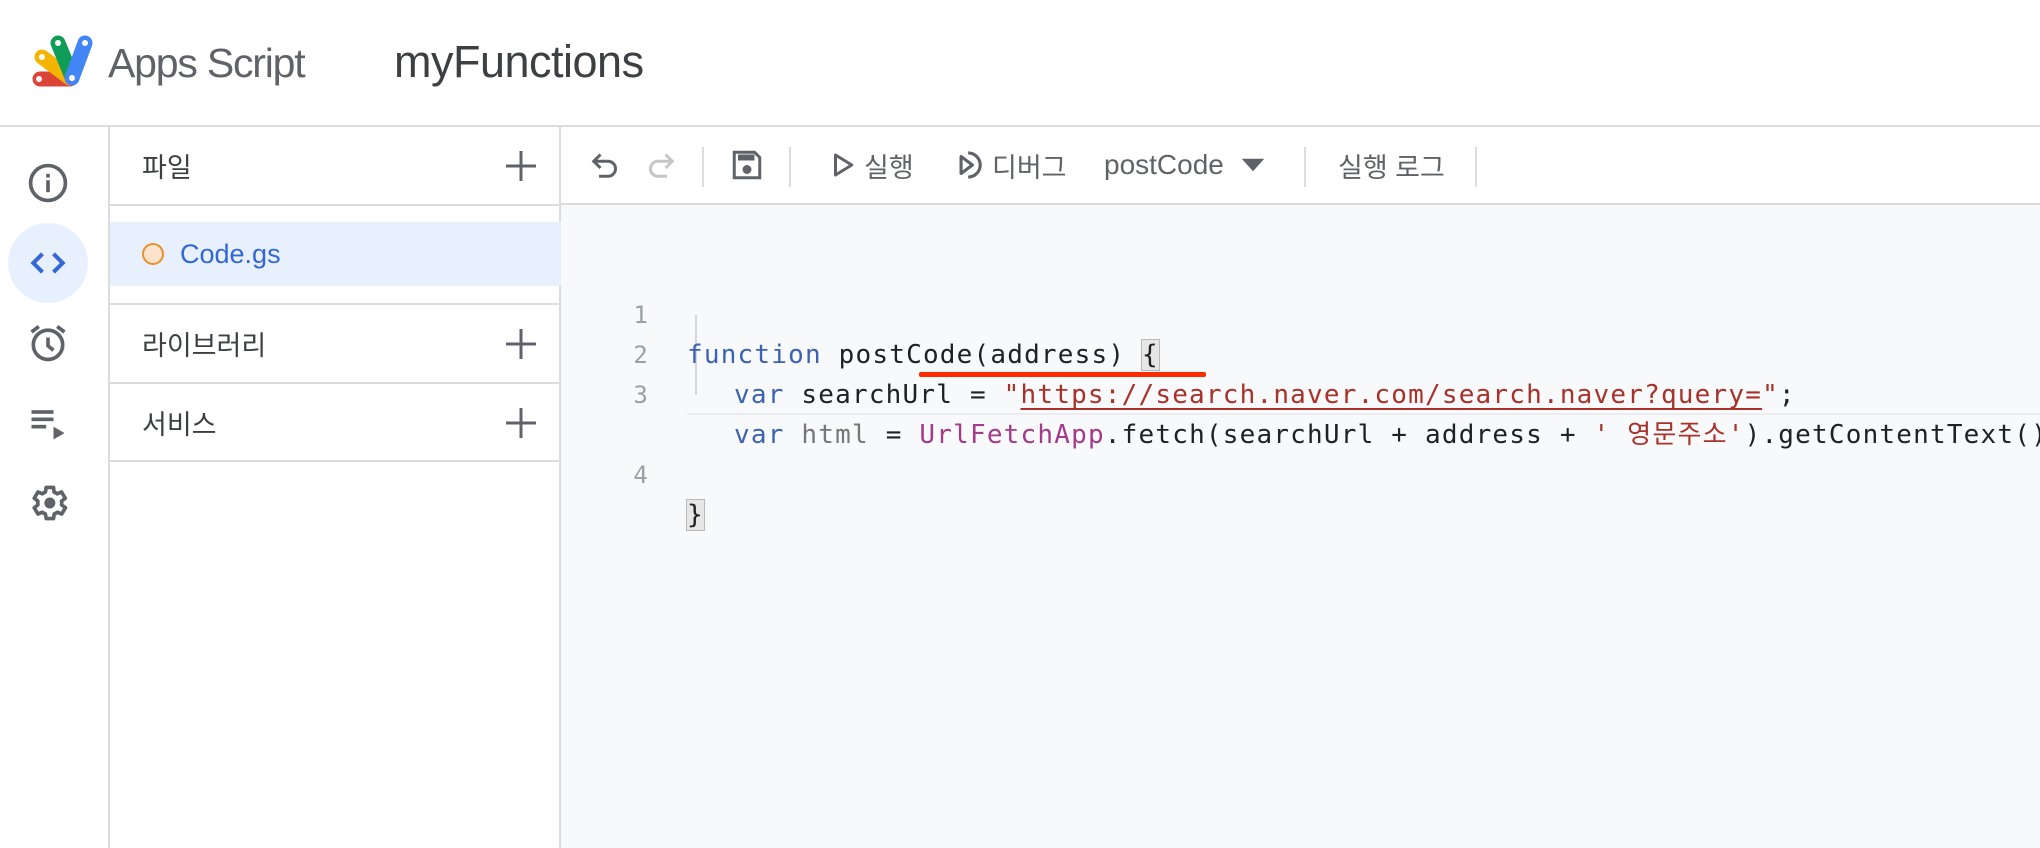  What do you see at coordinates (335, 254) in the screenshot?
I see `file-item-code-gs: Code.gs` at bounding box center [335, 254].